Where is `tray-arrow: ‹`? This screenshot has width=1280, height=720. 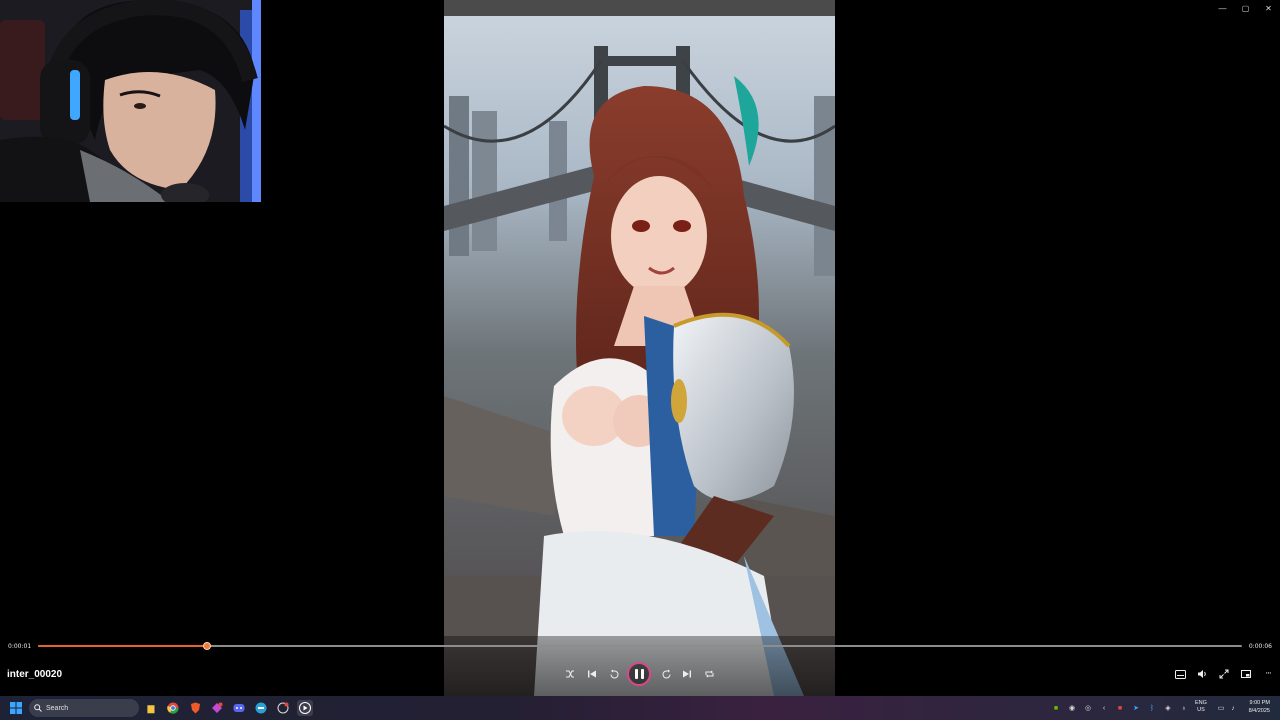 tray-arrow: ‹ is located at coordinates (1104, 708).